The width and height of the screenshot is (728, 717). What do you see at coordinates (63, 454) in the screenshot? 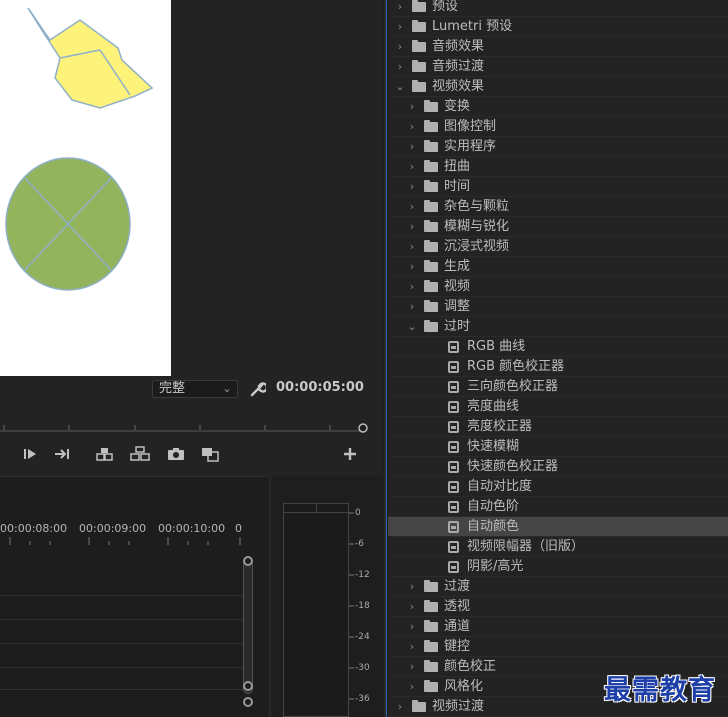
I see `go-to-out-icon` at bounding box center [63, 454].